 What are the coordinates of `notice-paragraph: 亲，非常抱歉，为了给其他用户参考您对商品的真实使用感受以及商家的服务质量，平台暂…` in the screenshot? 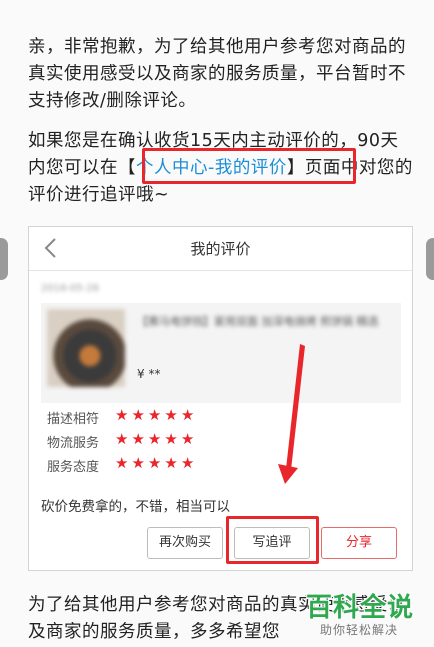 It's located at (221, 74).